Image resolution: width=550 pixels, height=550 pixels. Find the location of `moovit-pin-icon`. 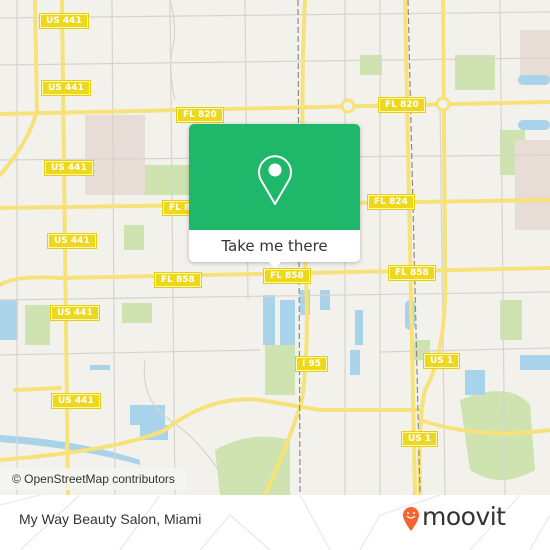

moovit-pin-icon is located at coordinates (411, 519).